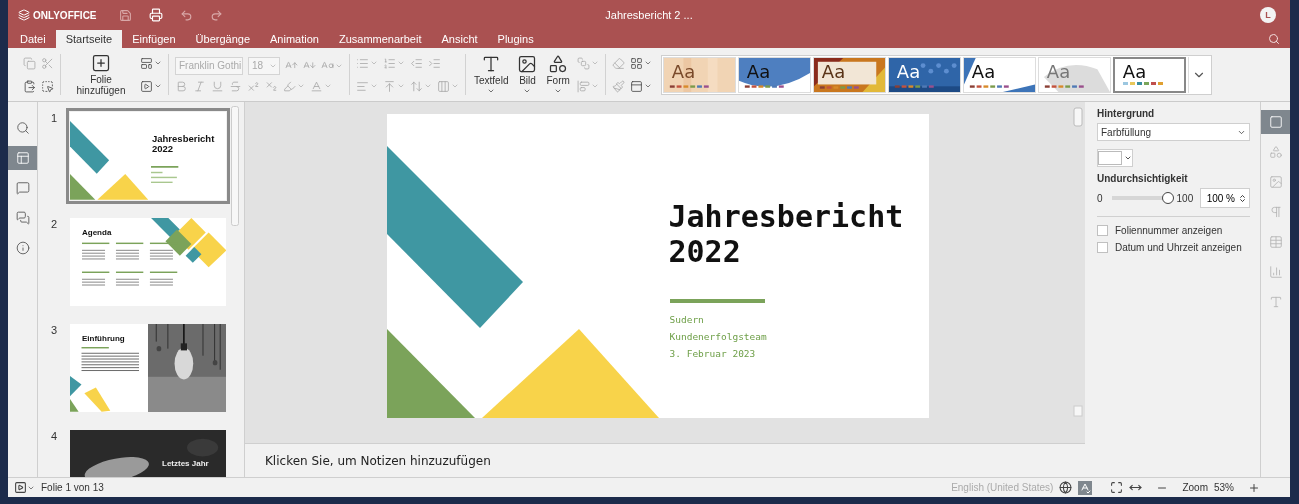  I want to click on image-icon, so click(1275, 182).